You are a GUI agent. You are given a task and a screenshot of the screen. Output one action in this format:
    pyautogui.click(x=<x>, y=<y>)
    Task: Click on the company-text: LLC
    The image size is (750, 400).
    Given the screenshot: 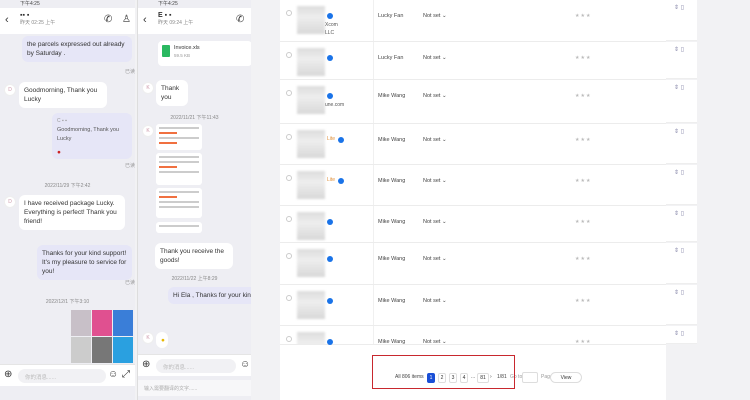 What is the action you would take?
    pyautogui.click(x=330, y=33)
    